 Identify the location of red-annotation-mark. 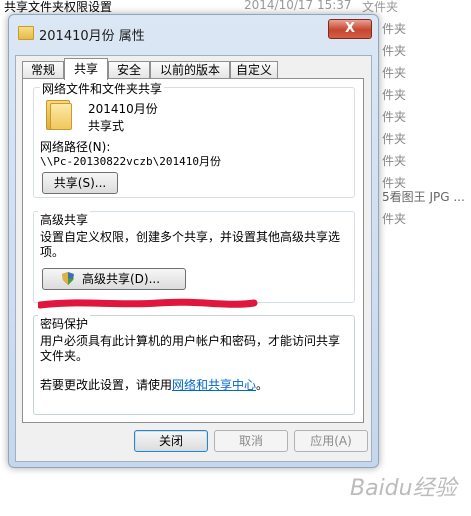
(148, 303).